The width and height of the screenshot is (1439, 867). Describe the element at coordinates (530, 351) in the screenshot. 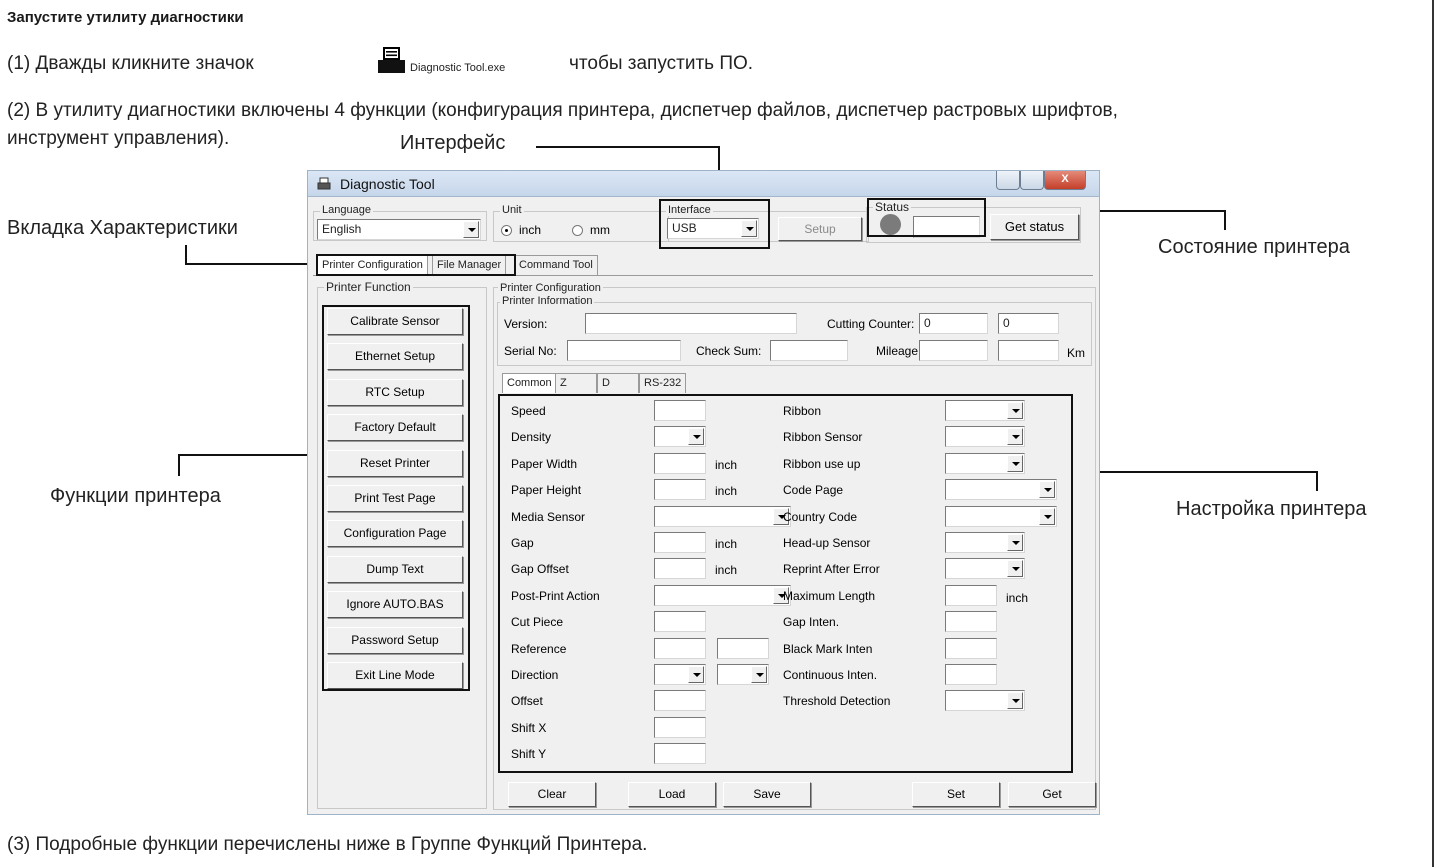

I see `serial-no-label: Serial No:` at that location.